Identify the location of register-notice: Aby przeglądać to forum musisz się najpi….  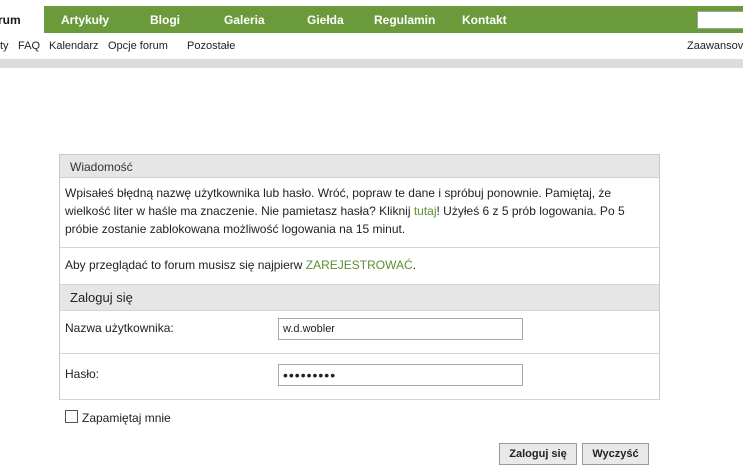
(240, 265).